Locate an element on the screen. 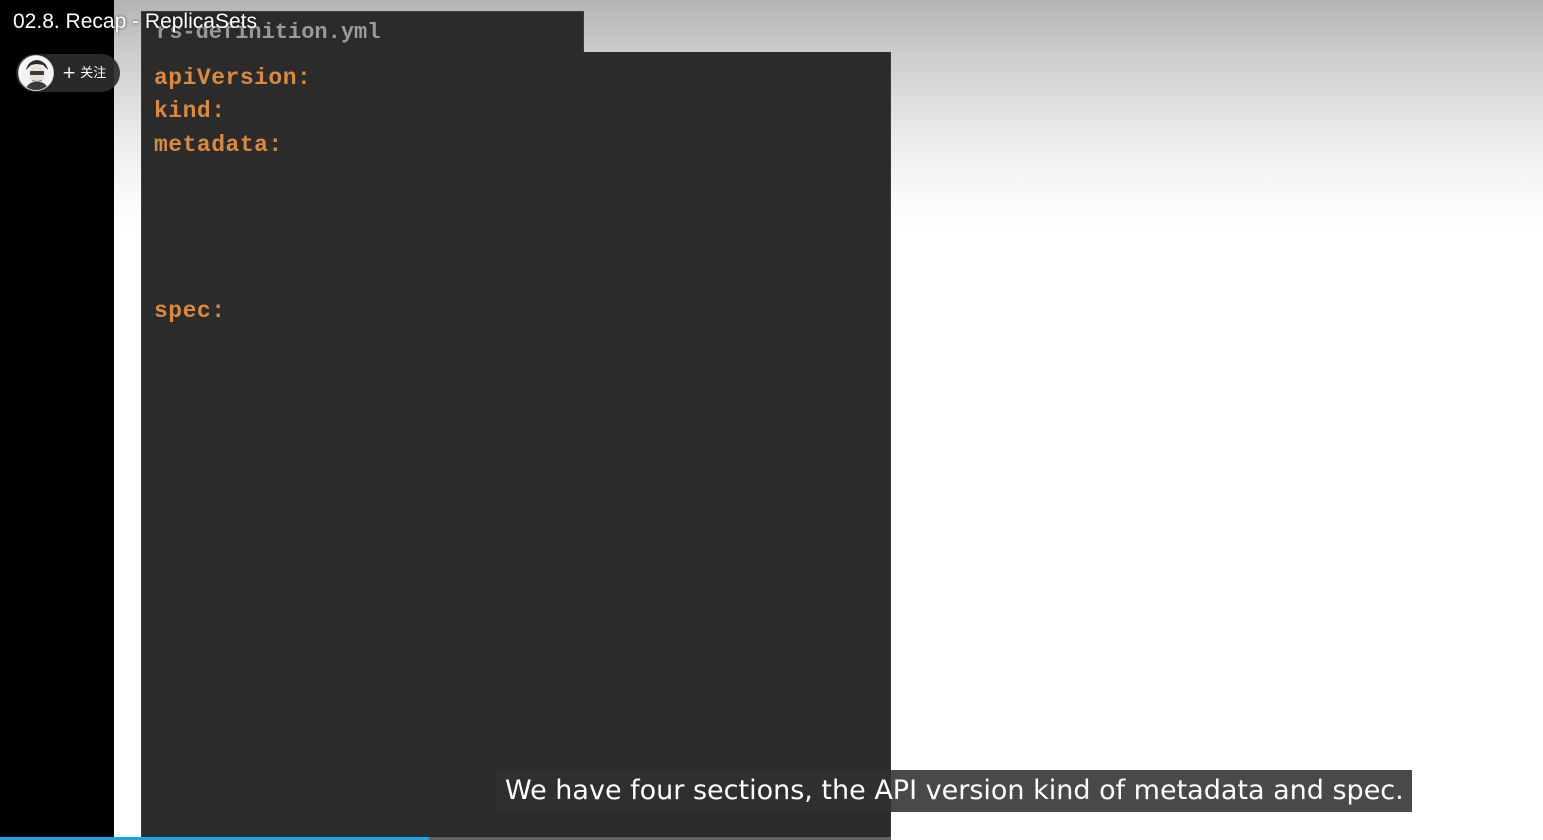 The height and width of the screenshot is (840, 1543). follow-label: 关注 is located at coordinates (93, 73).